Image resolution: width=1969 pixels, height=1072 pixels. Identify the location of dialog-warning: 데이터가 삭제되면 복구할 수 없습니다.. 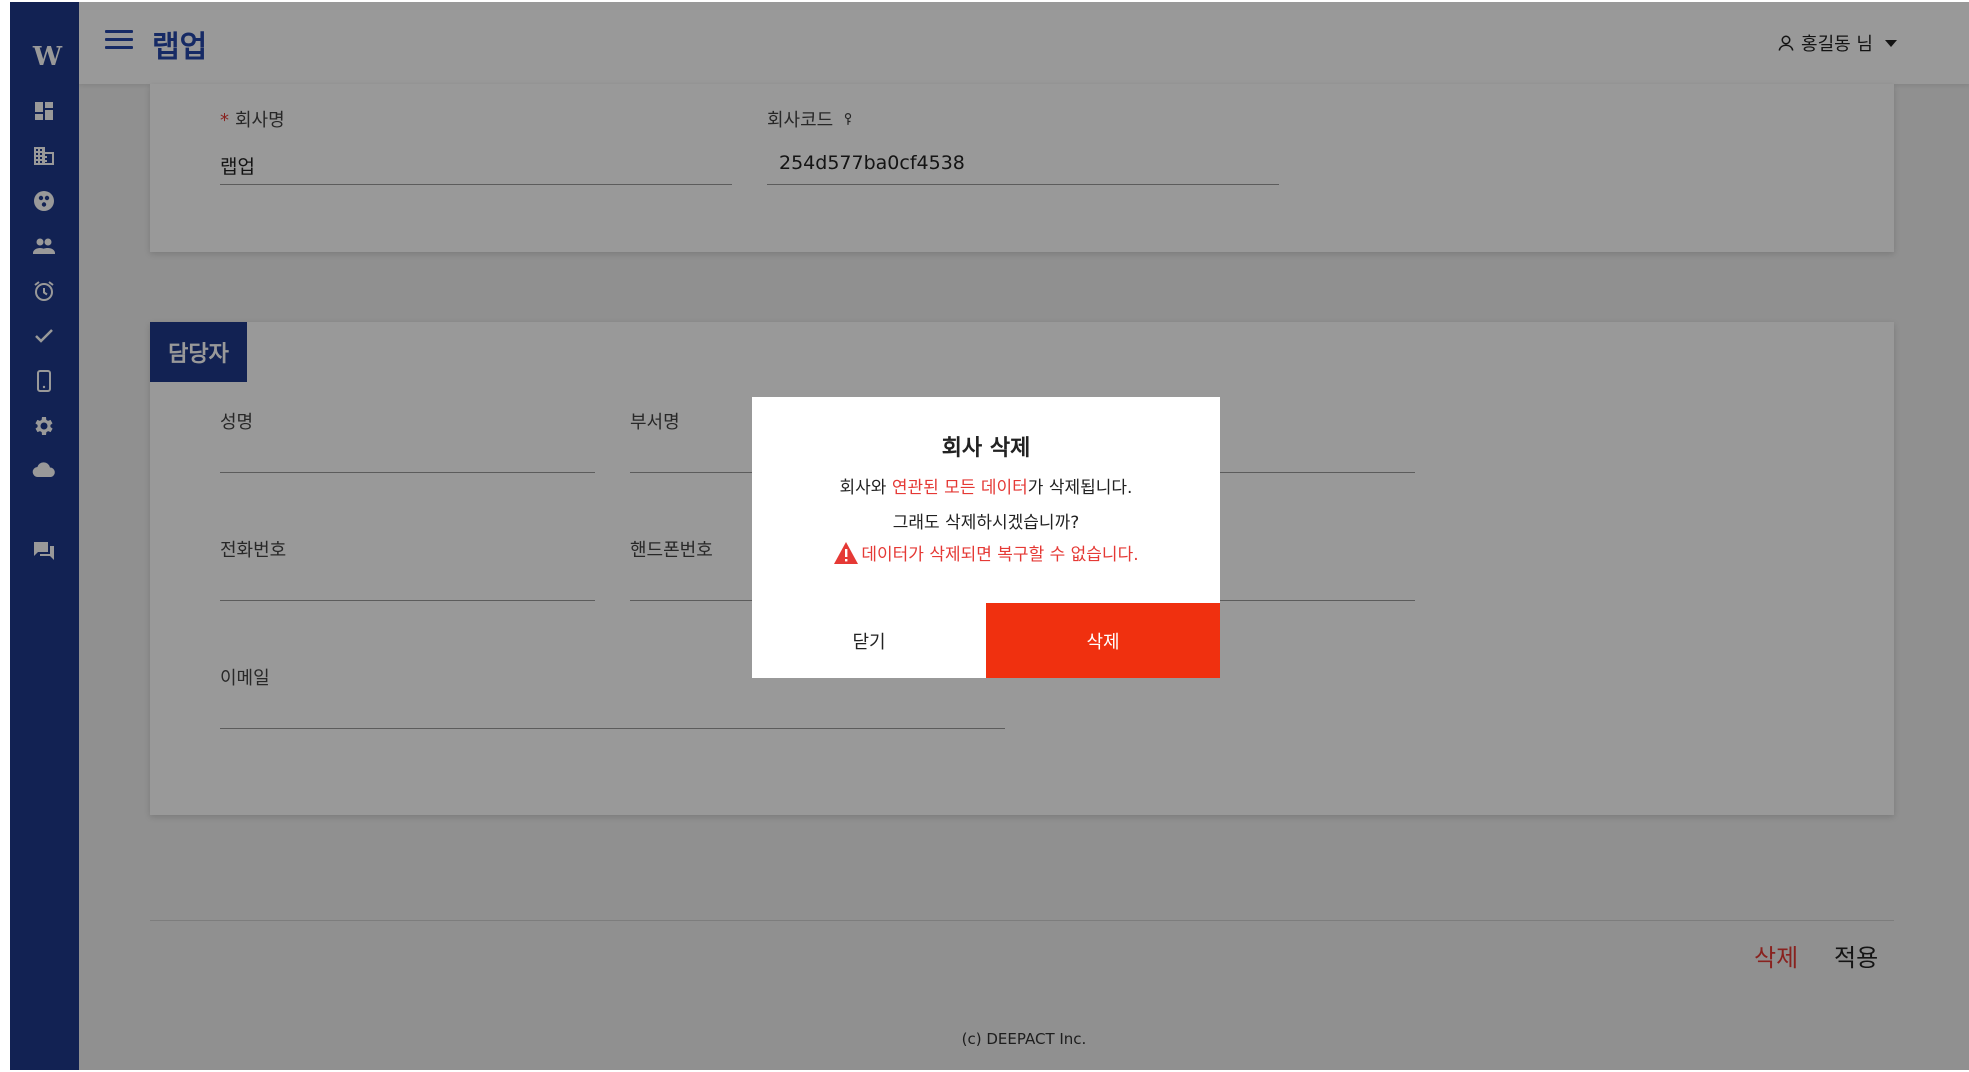
(986, 552).